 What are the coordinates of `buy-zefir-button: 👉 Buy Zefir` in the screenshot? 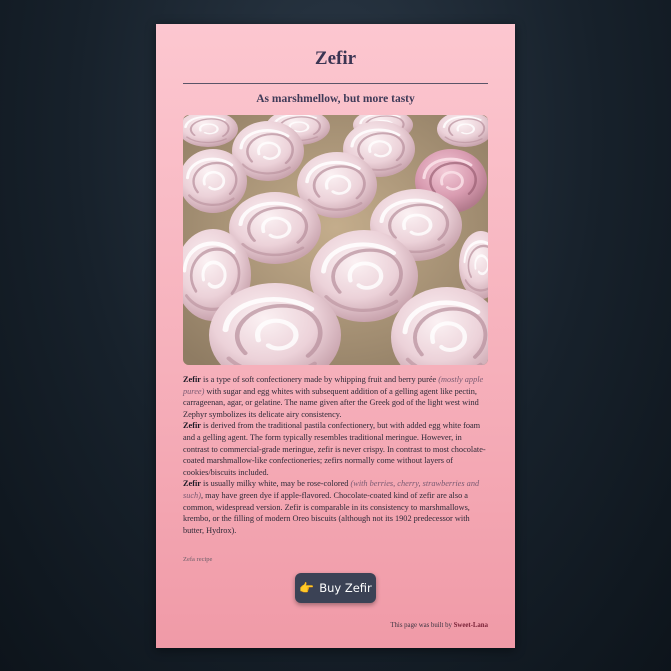 It's located at (335, 588).